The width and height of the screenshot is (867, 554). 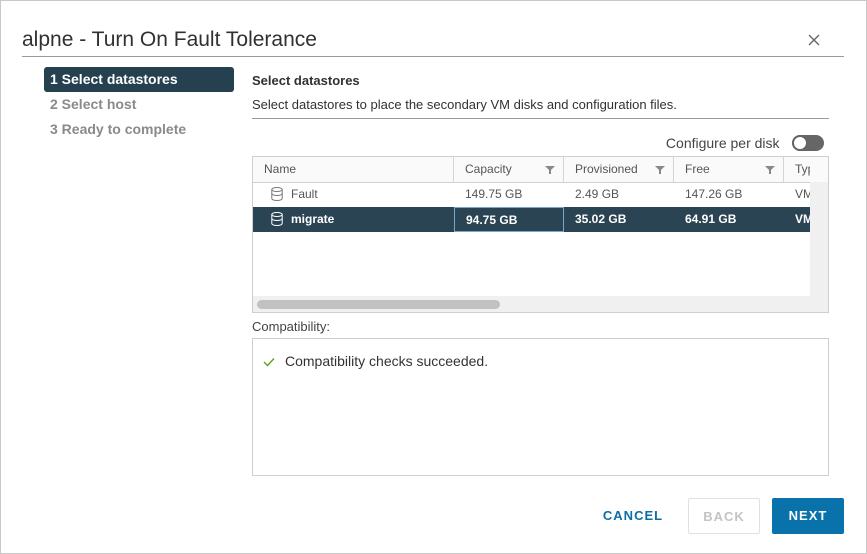 What do you see at coordinates (291, 326) in the screenshot?
I see `compatibility-label: Compatibility:` at bounding box center [291, 326].